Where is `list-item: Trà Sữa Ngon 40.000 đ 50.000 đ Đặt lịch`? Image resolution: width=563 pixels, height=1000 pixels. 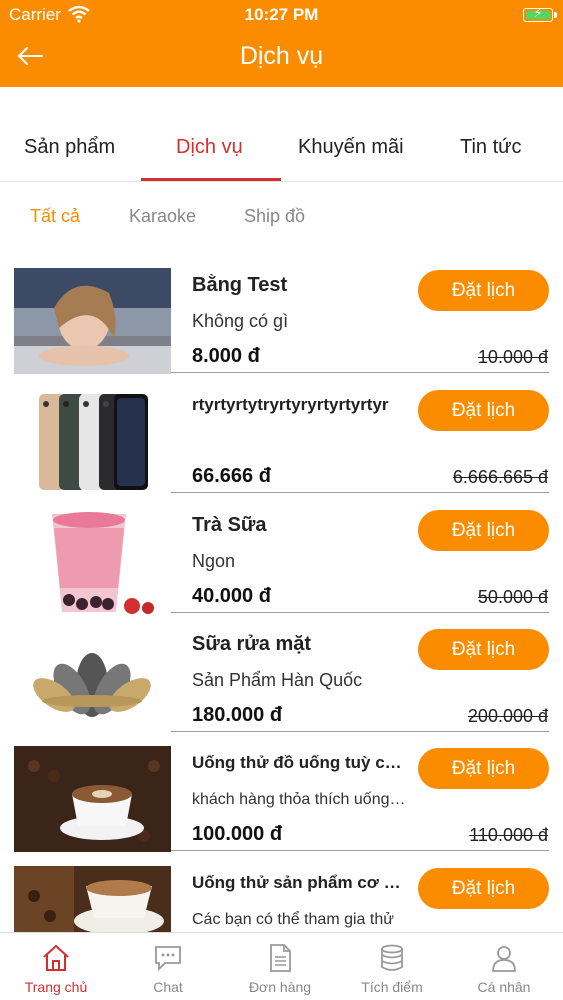
list-item: Trà Sữa Ngon 40.000 đ 50.000 đ Đặt lịch is located at coordinates (281, 553).